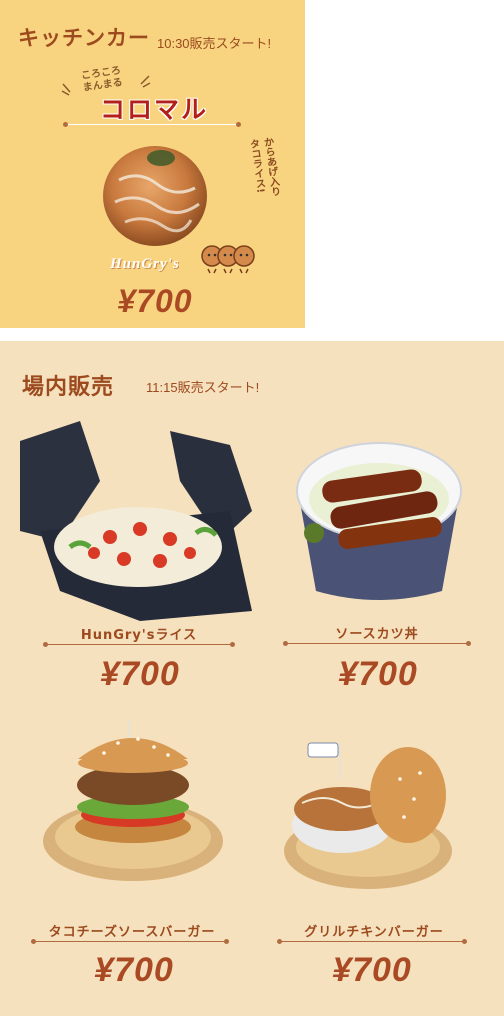 The width and height of the screenshot is (504, 1016). Describe the element at coordinates (153, 109) in the screenshot. I see `product-name: コロマル` at that location.